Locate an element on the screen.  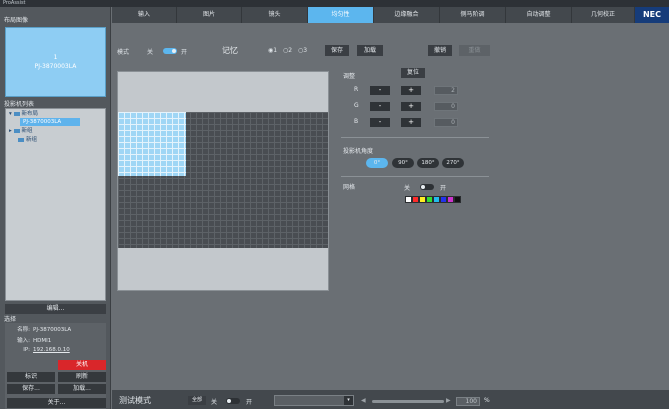
grid-off-label: 关 is located at coordinates (407, 188).